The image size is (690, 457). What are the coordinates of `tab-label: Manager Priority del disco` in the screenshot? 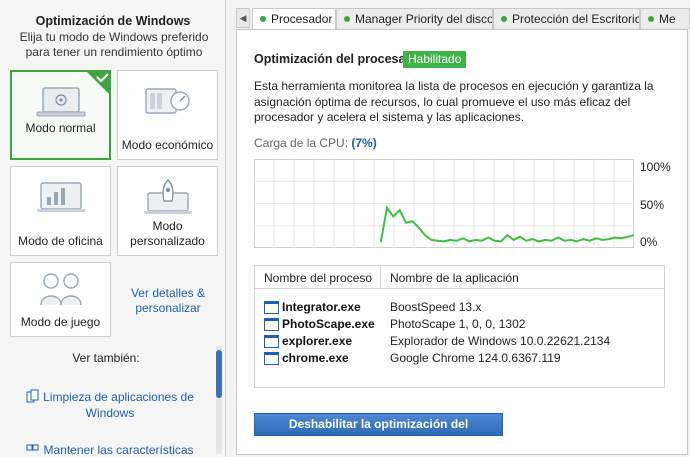 It's located at (424, 19).